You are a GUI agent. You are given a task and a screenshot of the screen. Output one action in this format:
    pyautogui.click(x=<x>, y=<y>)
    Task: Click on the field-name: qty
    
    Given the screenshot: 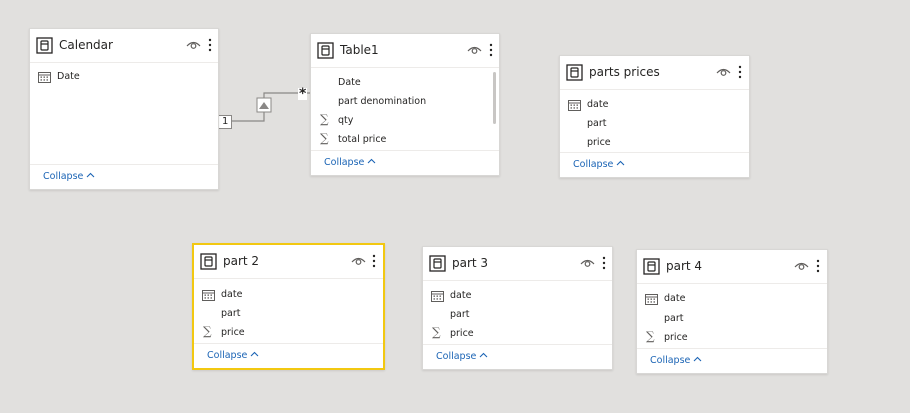 What is the action you would take?
    pyautogui.click(x=346, y=120)
    